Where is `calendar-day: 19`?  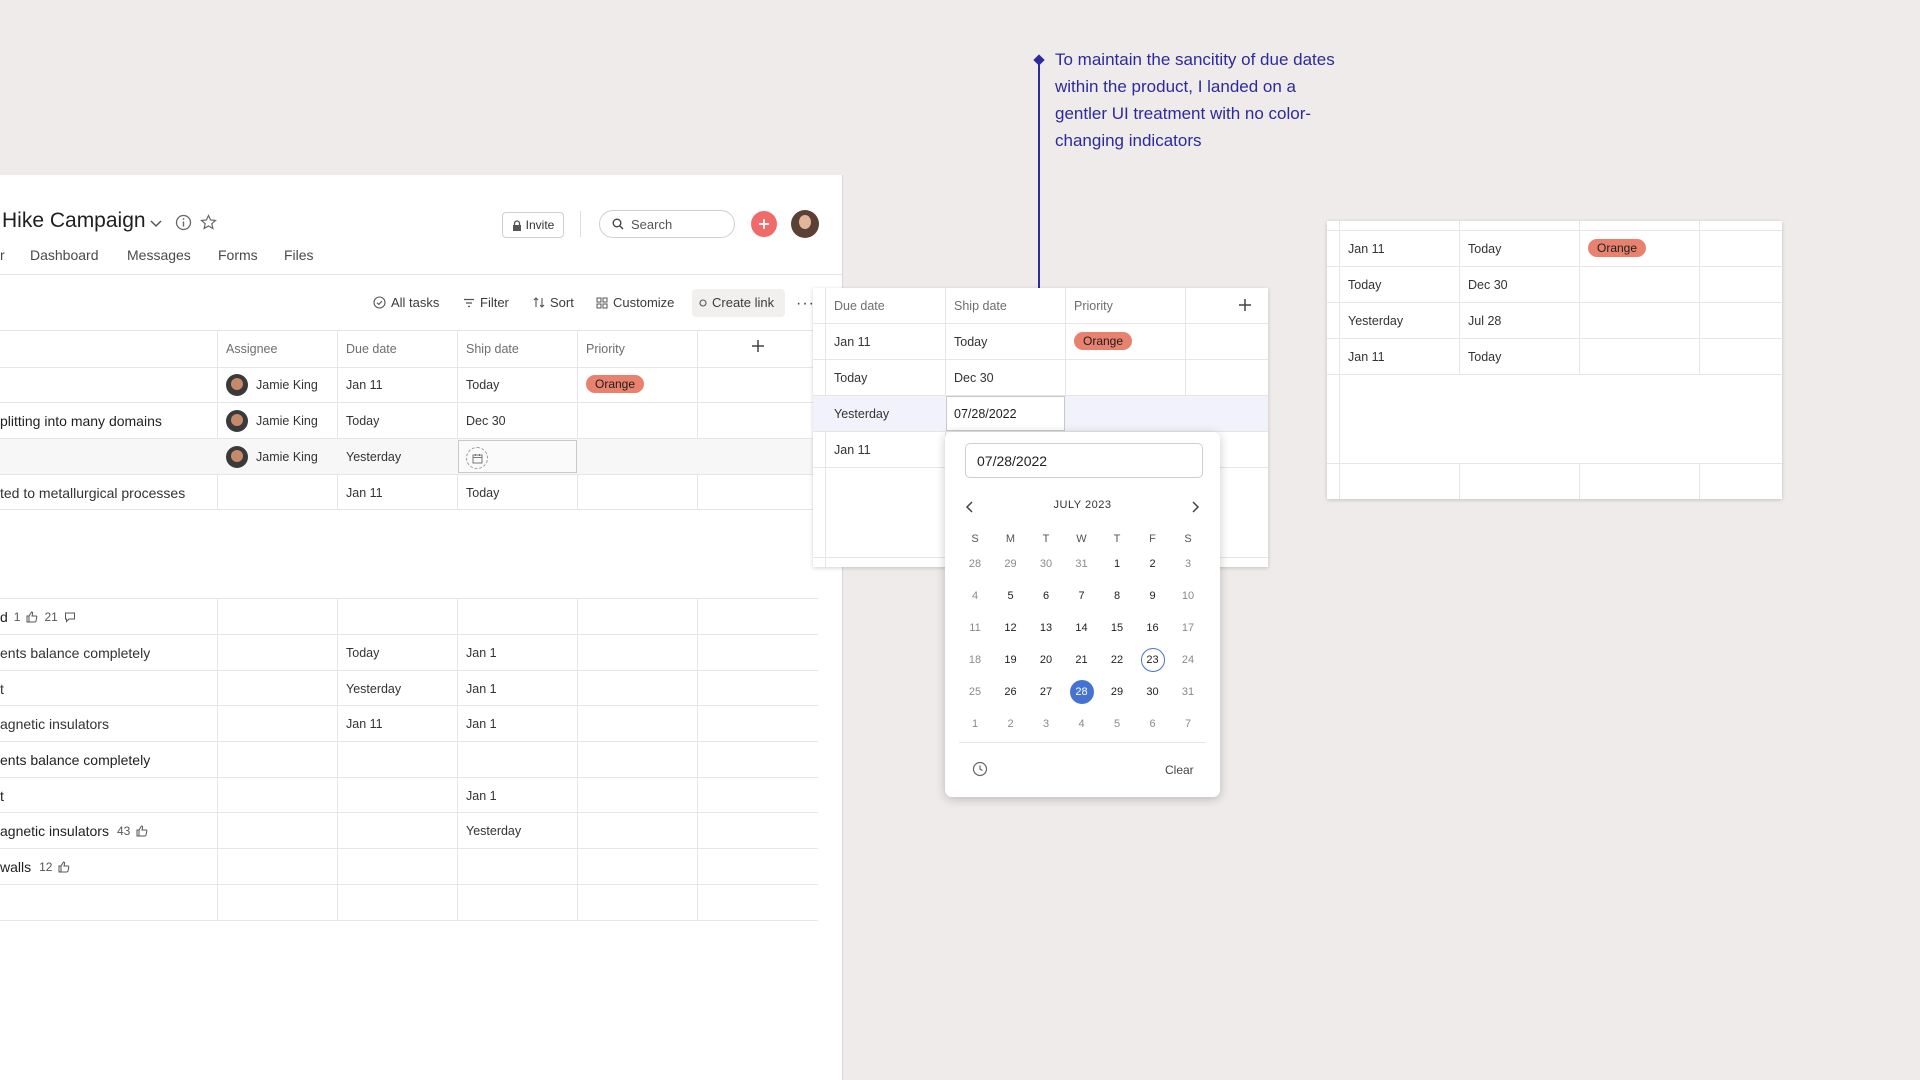 calendar-day: 19 is located at coordinates (1011, 660).